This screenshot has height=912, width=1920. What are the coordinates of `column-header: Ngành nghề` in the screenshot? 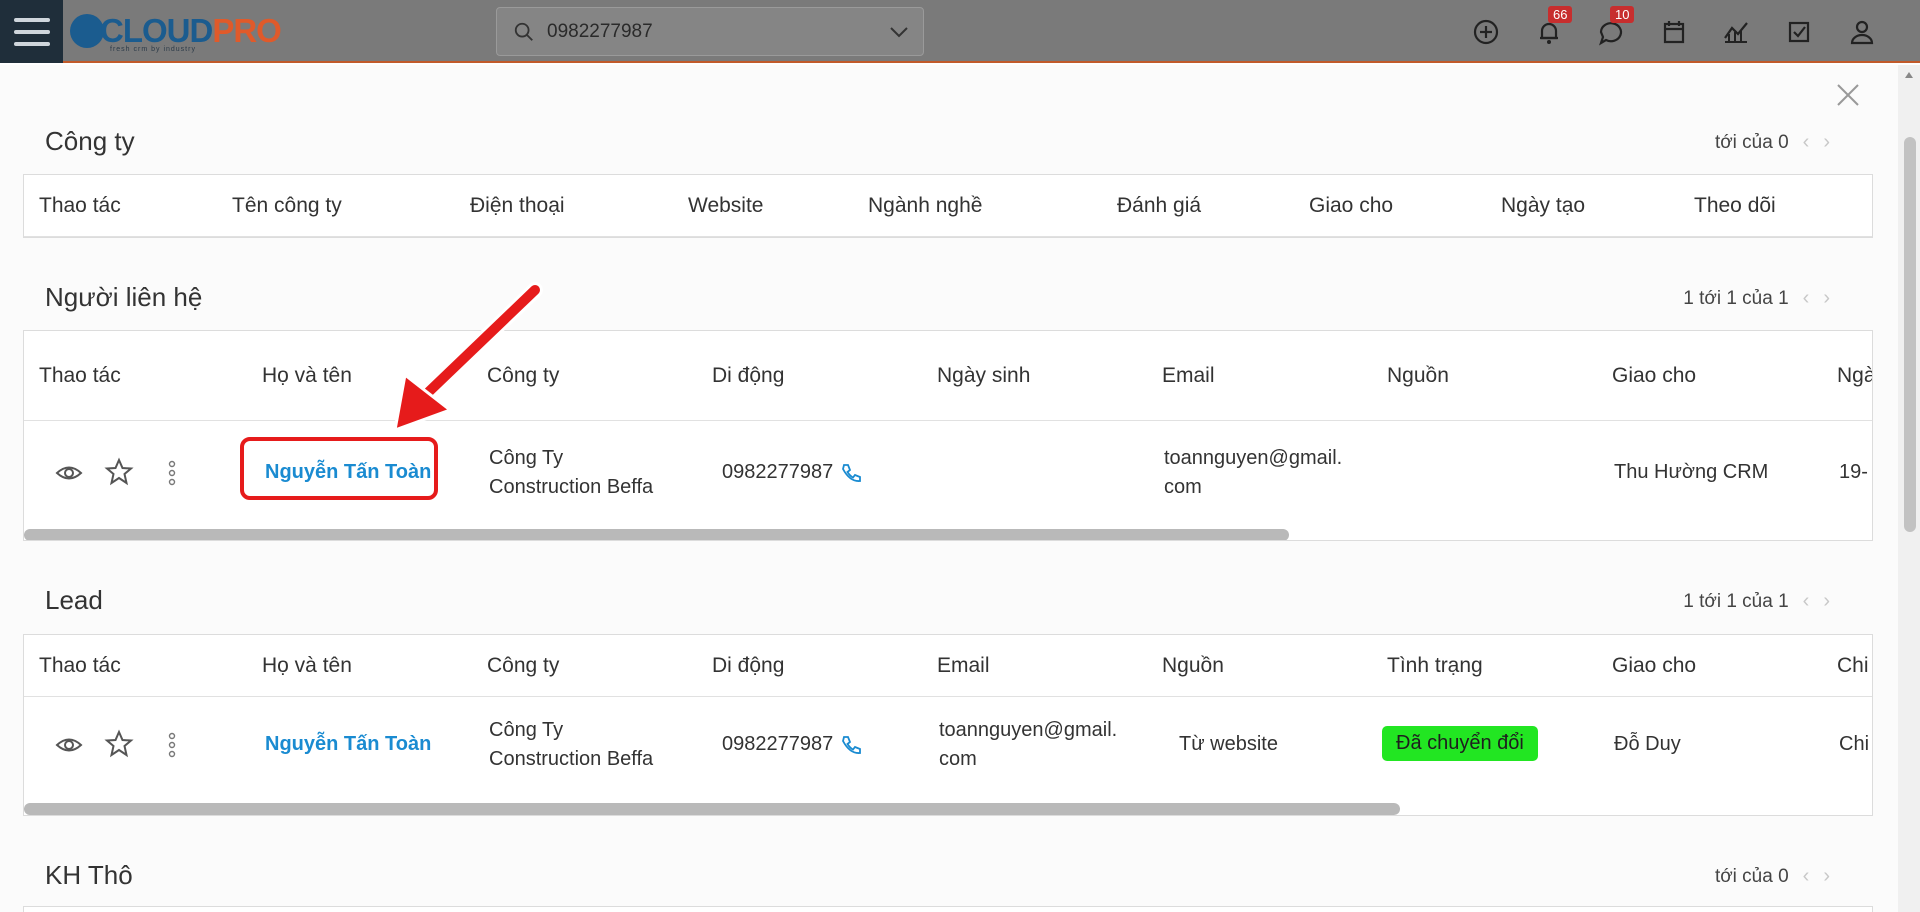 It's located at (925, 206).